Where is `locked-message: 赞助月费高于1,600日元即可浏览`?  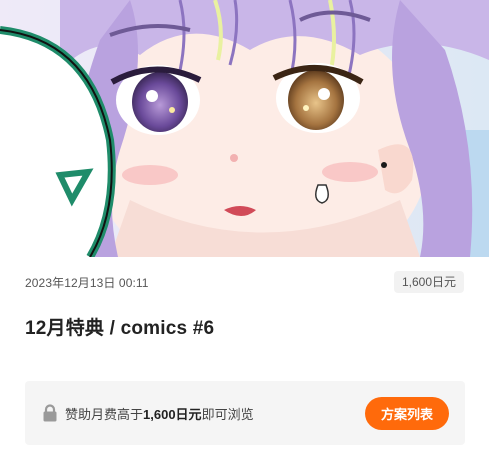 locked-message: 赞助月费高于1,600日元即可浏览 is located at coordinates (215, 413).